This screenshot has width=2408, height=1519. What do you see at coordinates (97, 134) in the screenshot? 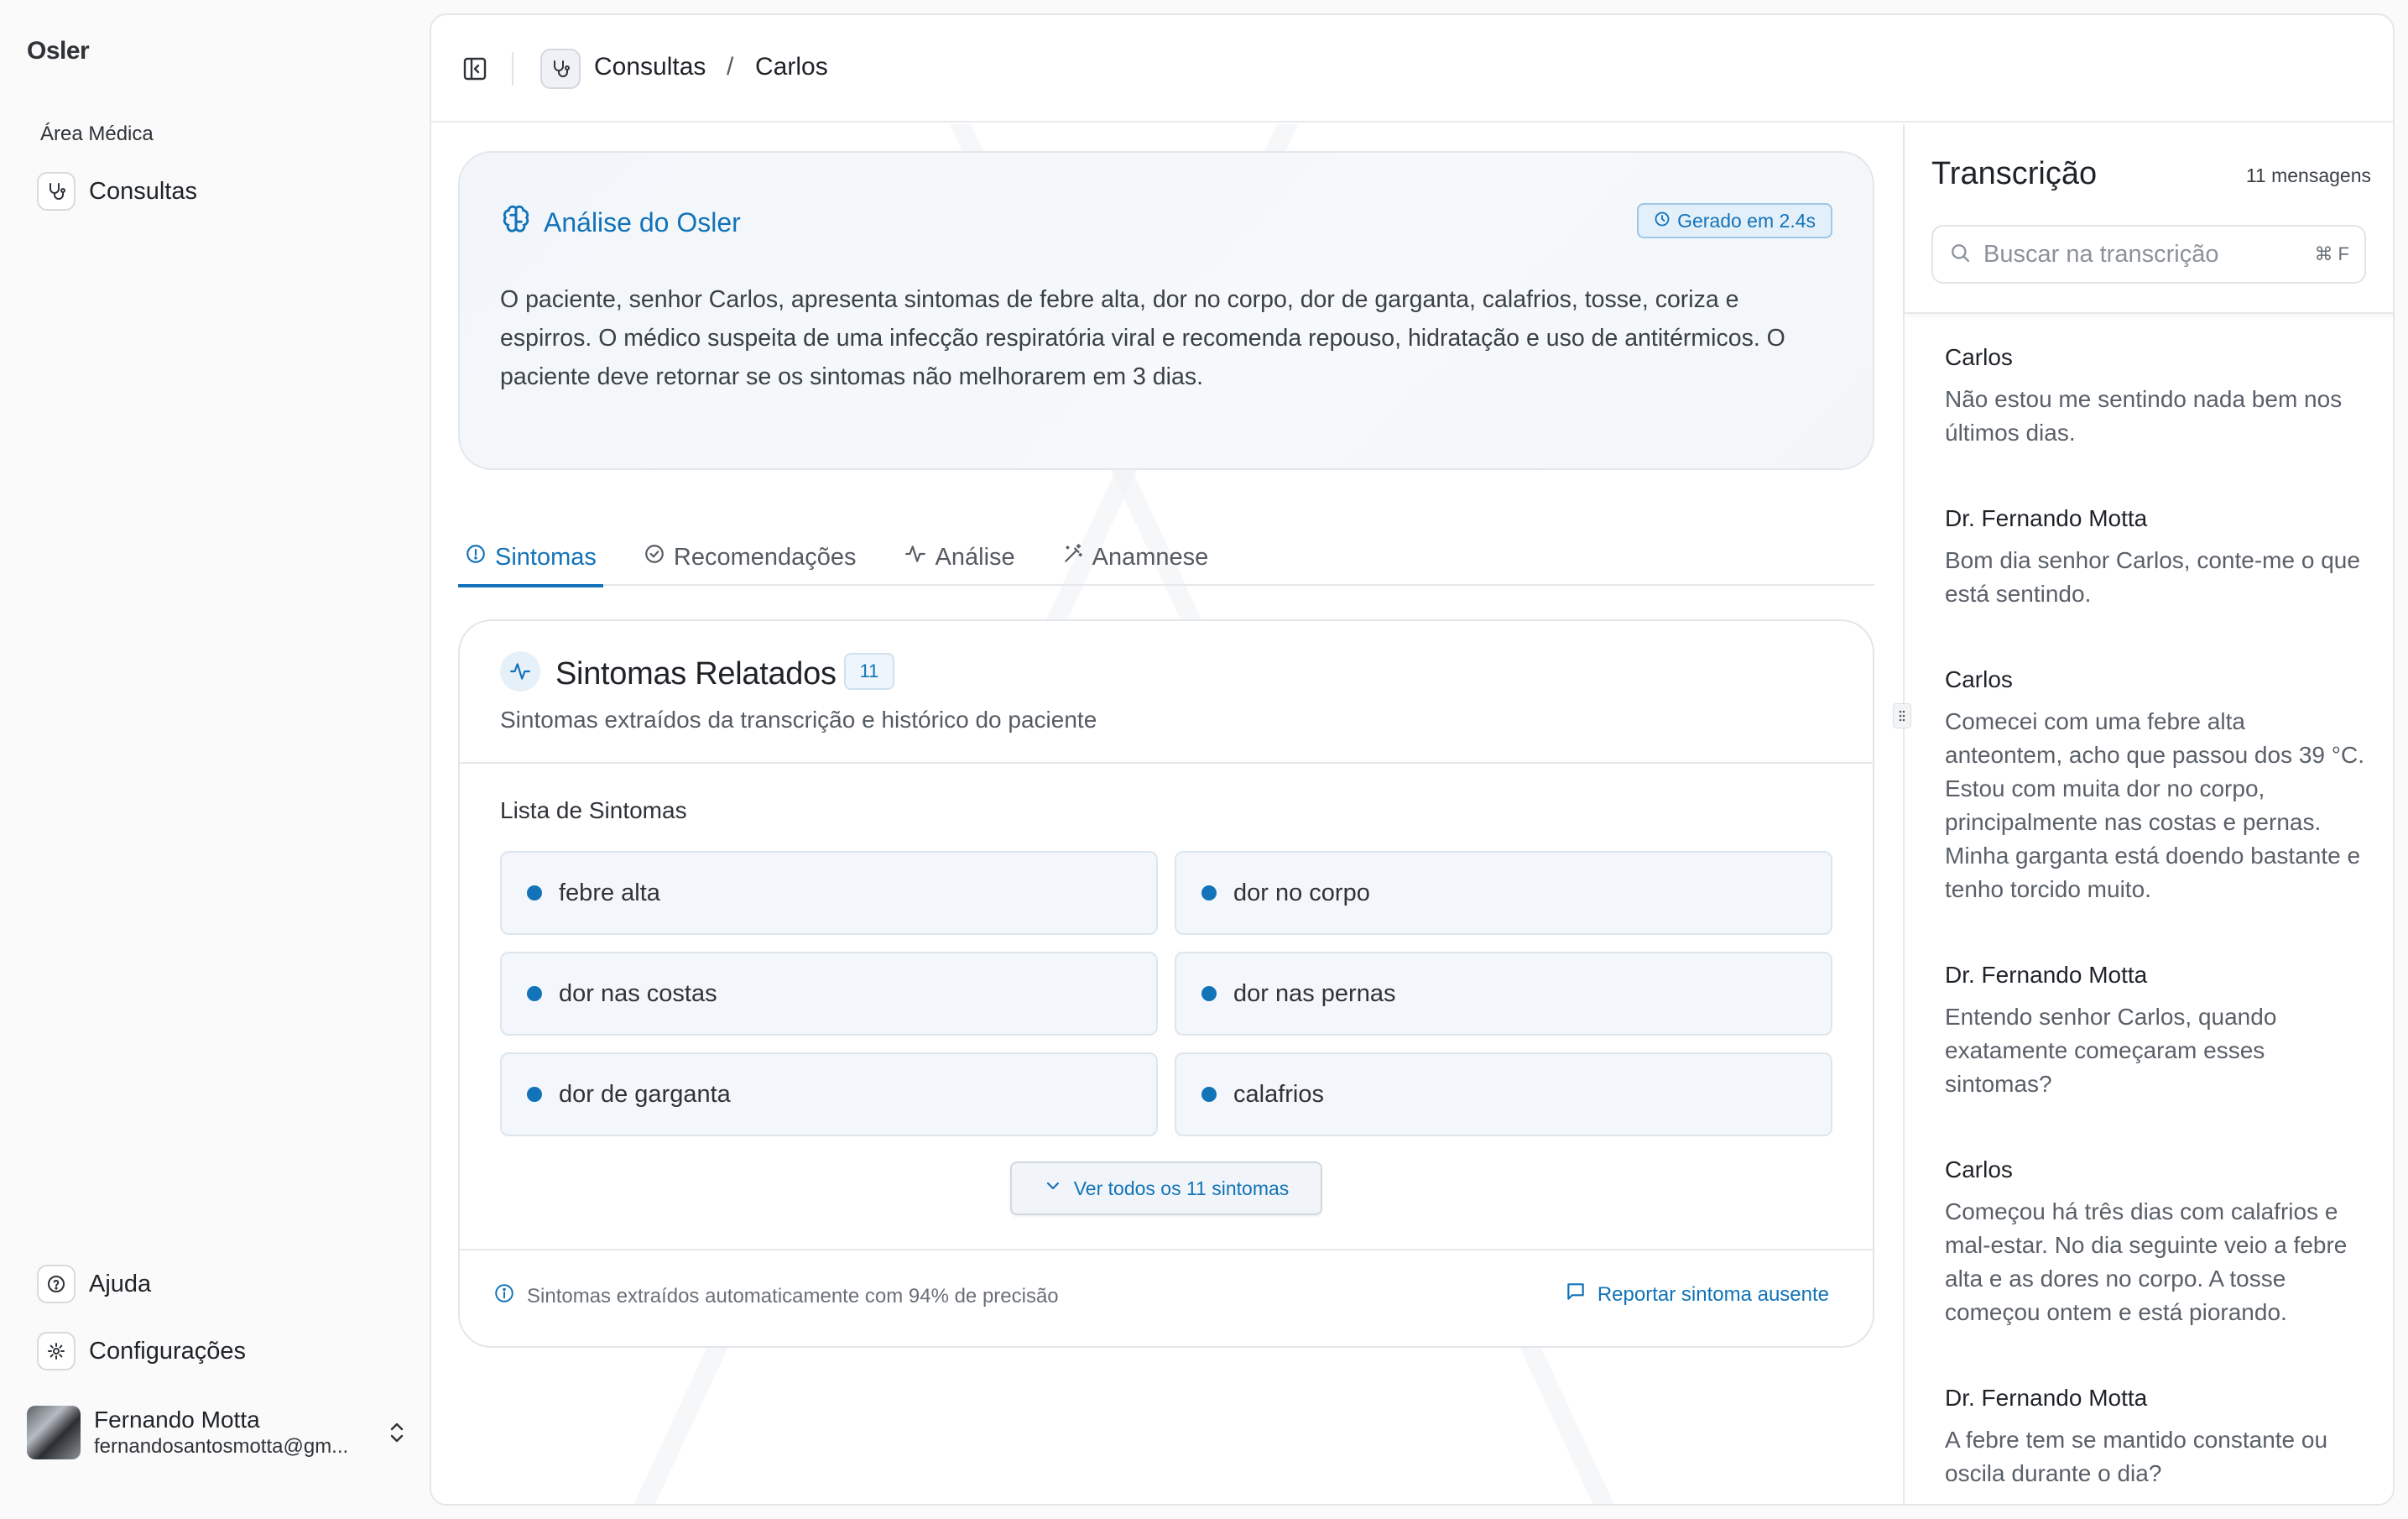
I see `section-label-area-medica: Área Médica` at bounding box center [97, 134].